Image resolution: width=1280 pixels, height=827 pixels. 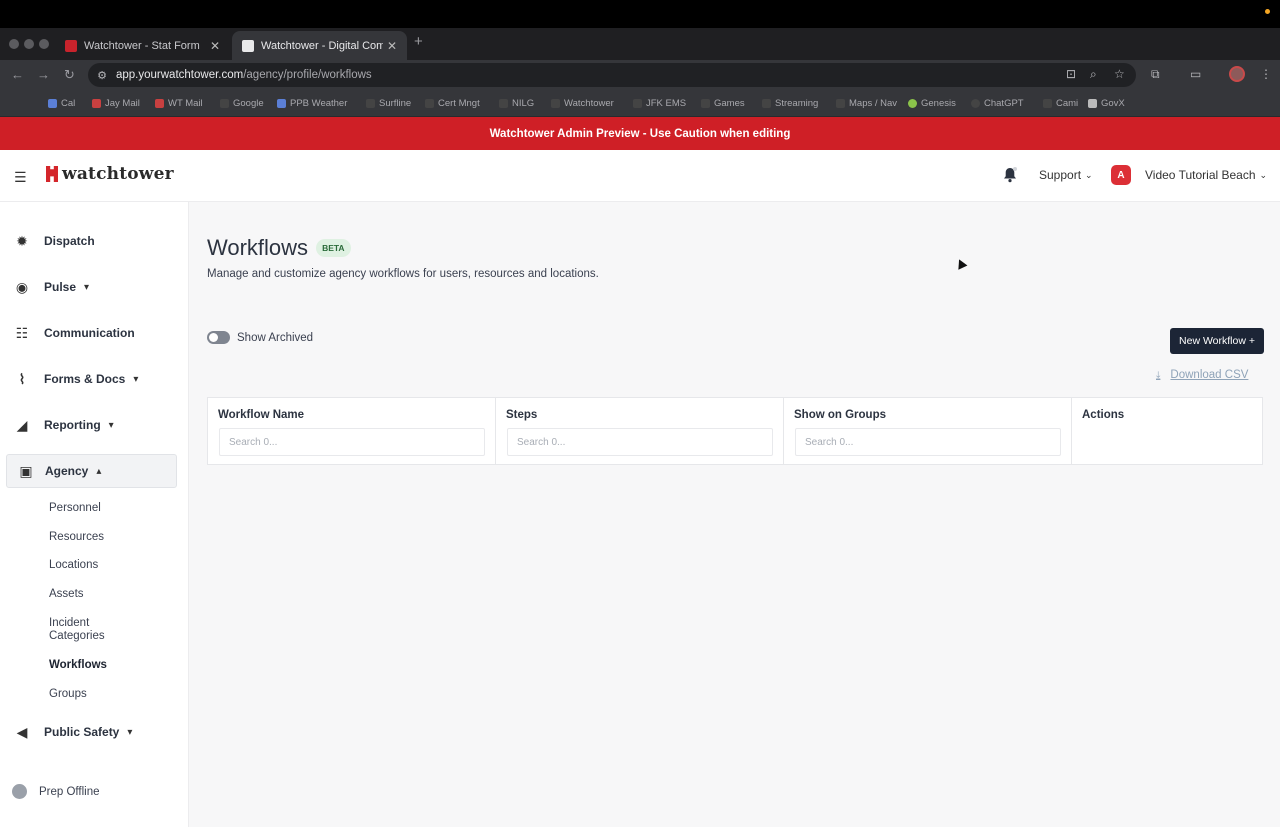 I want to click on back-icon: ←, so click(x=17, y=74).